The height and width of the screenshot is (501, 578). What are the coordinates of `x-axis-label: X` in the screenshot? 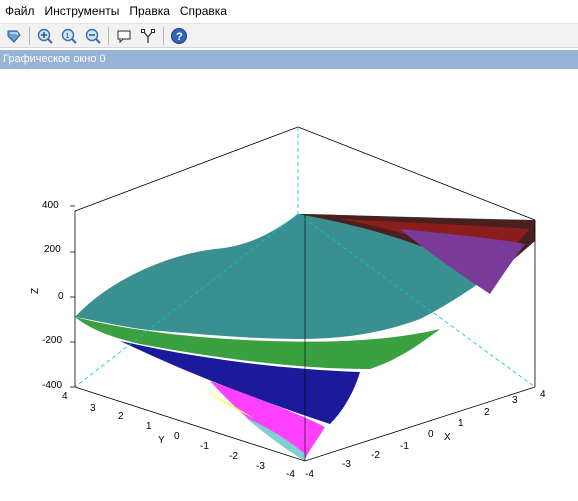 It's located at (447, 437).